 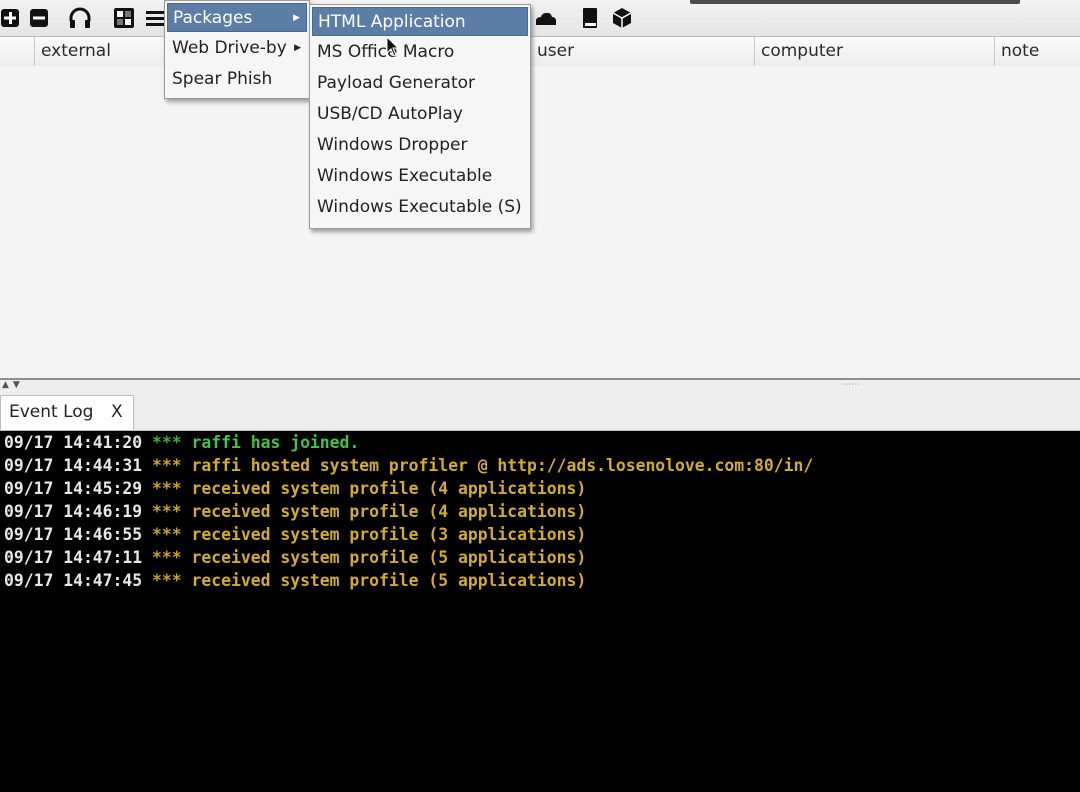 I want to click on log-timestamp: 09/17 14:44:31, so click(x=73, y=465).